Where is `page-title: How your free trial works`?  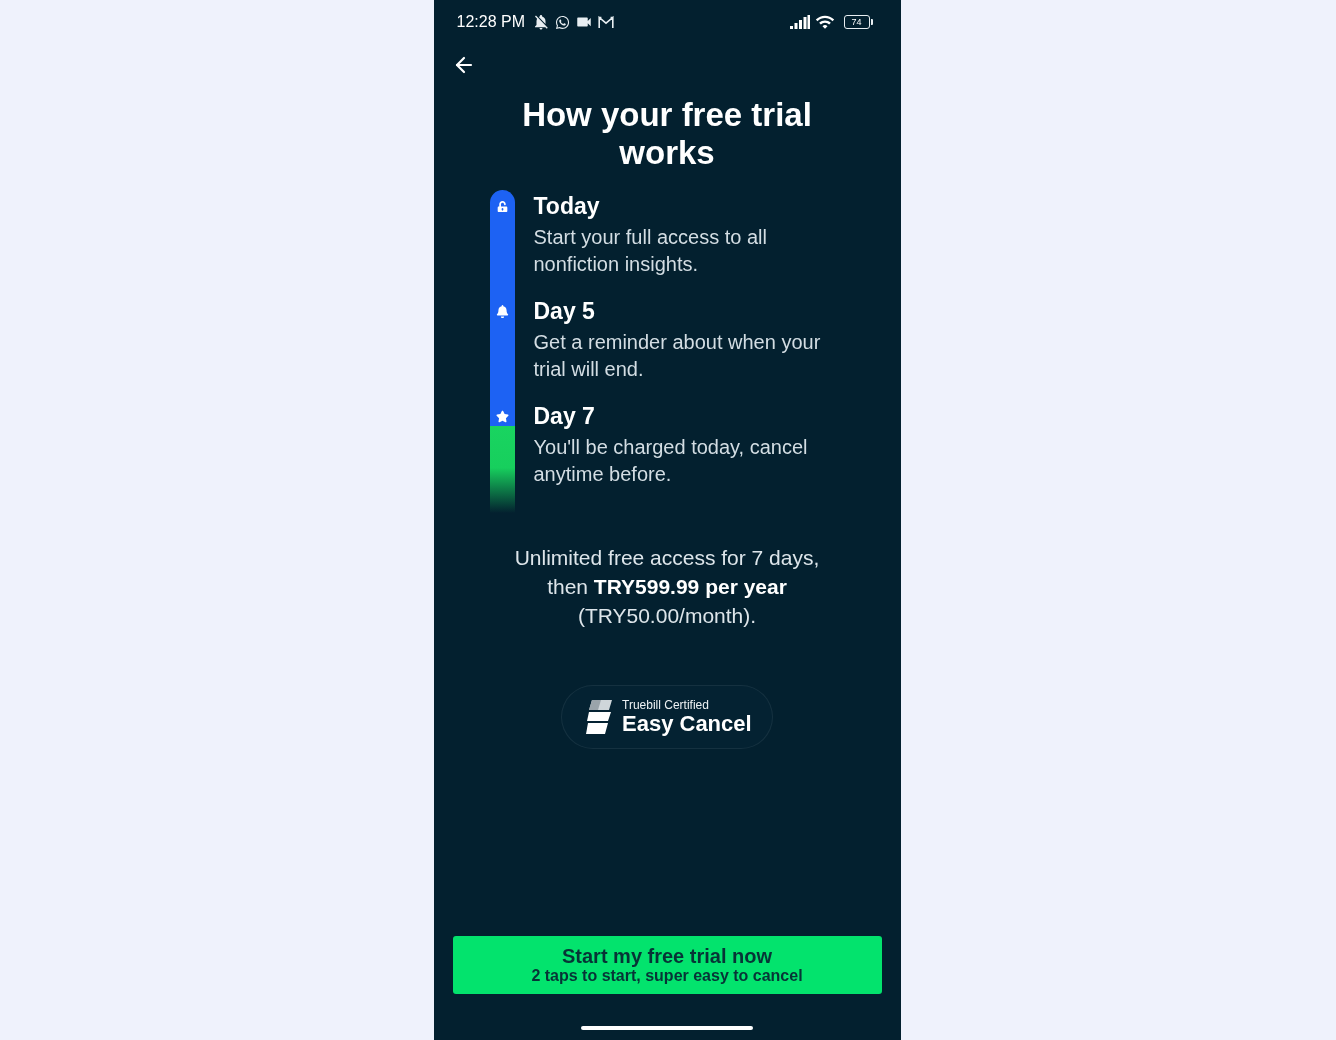
page-title: How your free trial works is located at coordinates (667, 134).